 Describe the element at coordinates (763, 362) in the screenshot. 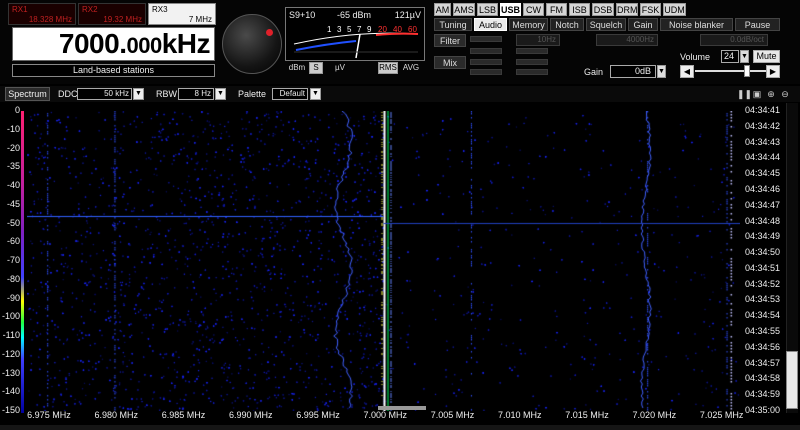

I see `time-label: 04:34:57` at that location.